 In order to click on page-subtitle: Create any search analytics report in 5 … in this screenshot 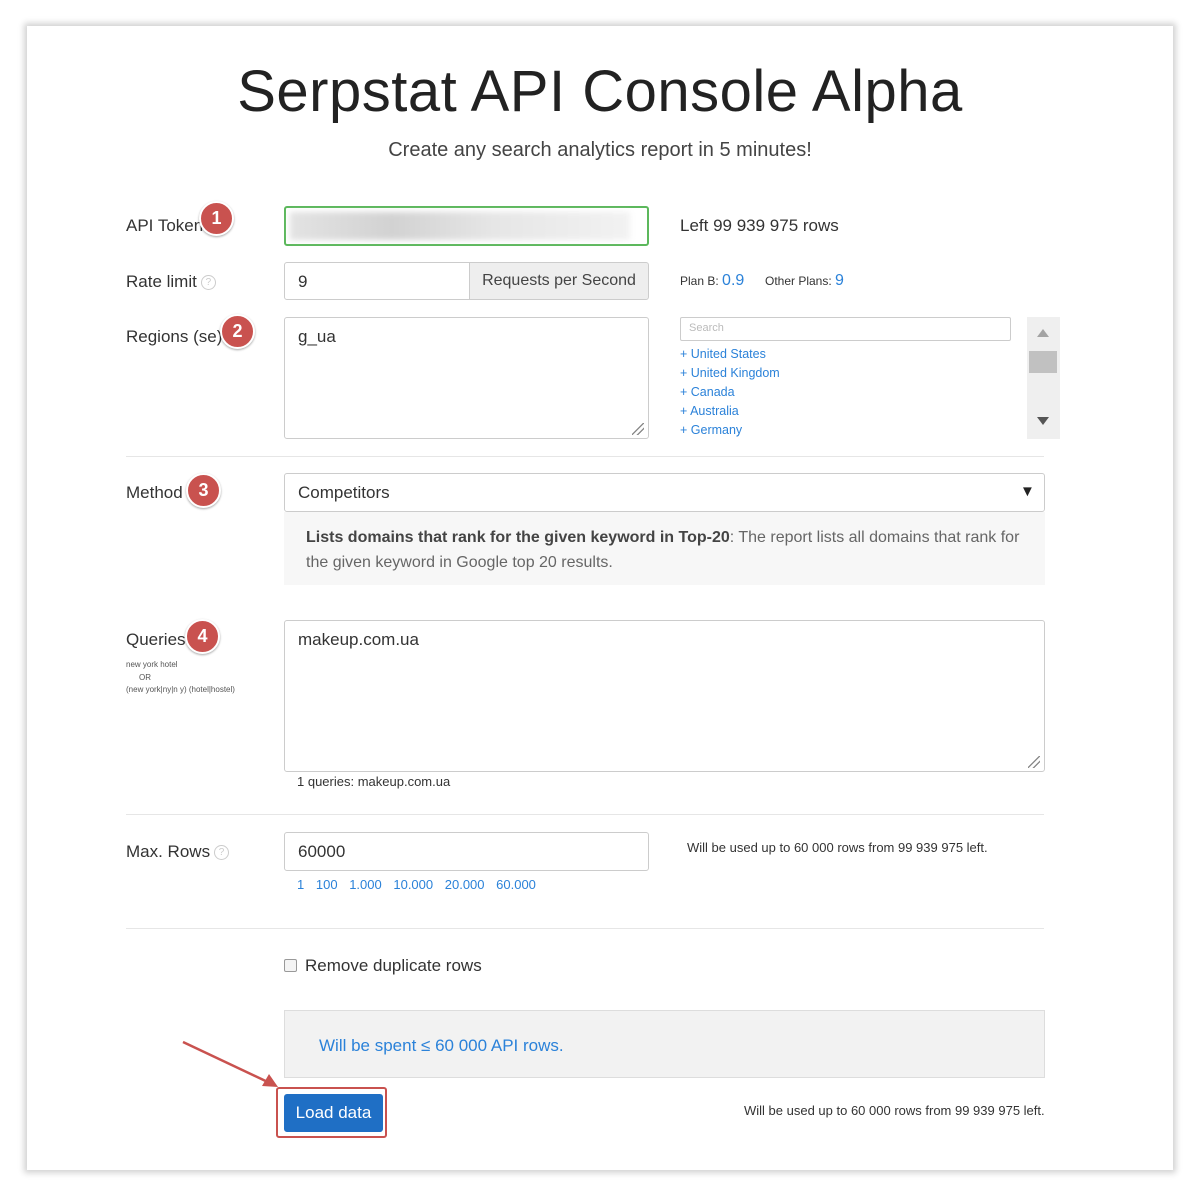, I will do `click(600, 150)`.